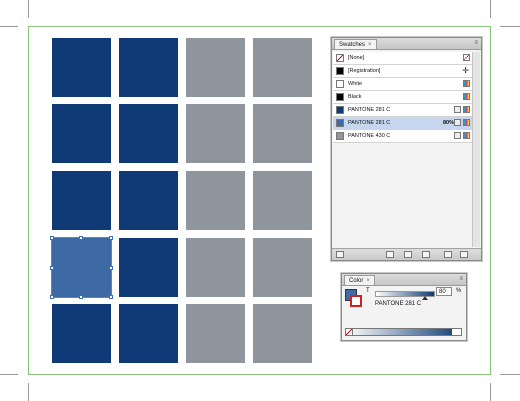 Image resolution: width=520 pixels, height=401 pixels. Describe the element at coordinates (402, 136) in the screenshot. I see `swatch-row-pantone-430: PANTONE 430 C` at that location.